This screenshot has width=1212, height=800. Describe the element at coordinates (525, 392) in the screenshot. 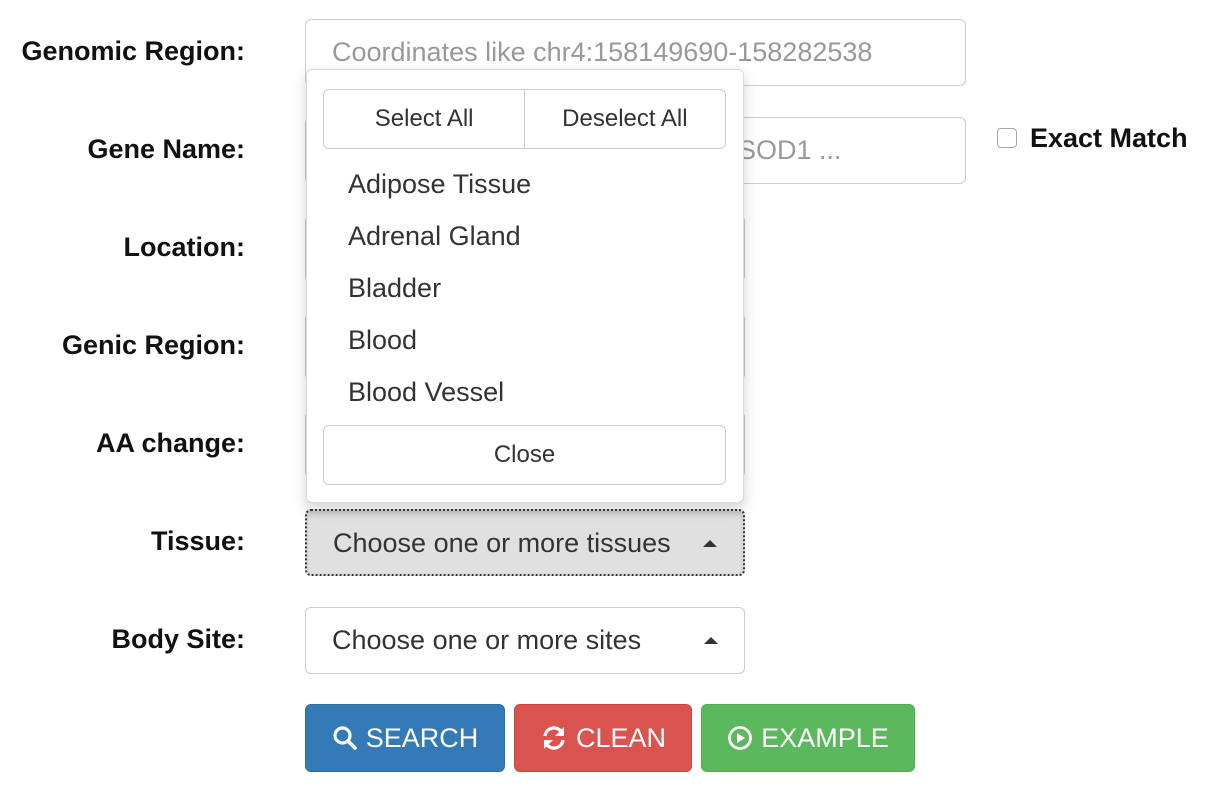

I see `tissue-option: Blood Vessel` at that location.